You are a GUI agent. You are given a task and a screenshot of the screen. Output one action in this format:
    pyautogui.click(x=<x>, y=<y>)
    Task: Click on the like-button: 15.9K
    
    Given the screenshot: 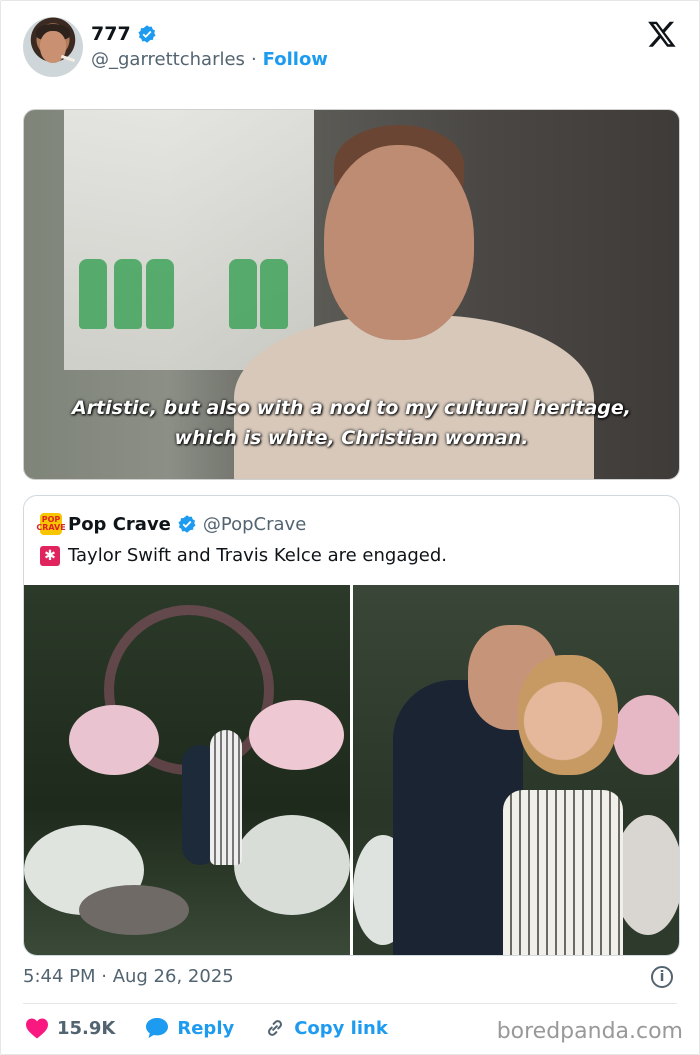 What is the action you would take?
    pyautogui.click(x=70, y=1028)
    